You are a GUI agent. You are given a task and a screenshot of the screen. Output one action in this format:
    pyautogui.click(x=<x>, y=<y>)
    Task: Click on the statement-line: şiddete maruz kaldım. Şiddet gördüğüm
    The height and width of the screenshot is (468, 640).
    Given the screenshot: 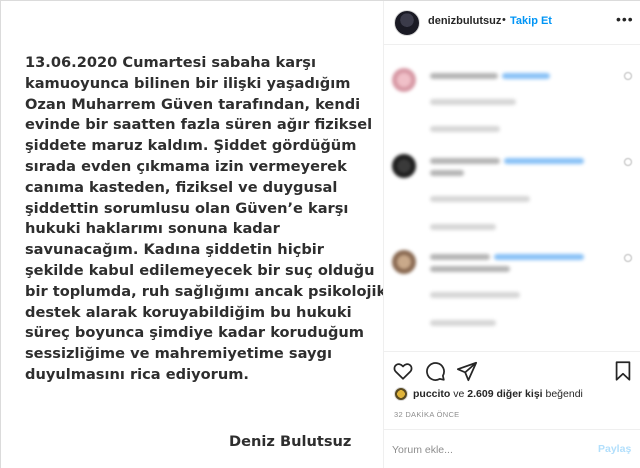 What is the action you would take?
    pyautogui.click(x=191, y=146)
    